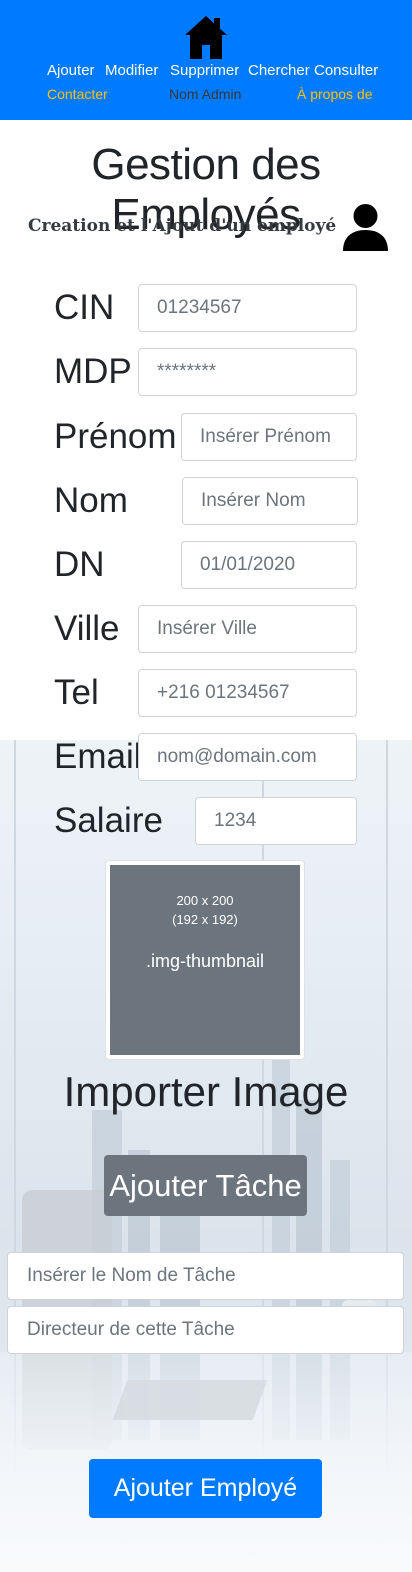 The width and height of the screenshot is (412, 1572). I want to click on user-icon, so click(365, 227).